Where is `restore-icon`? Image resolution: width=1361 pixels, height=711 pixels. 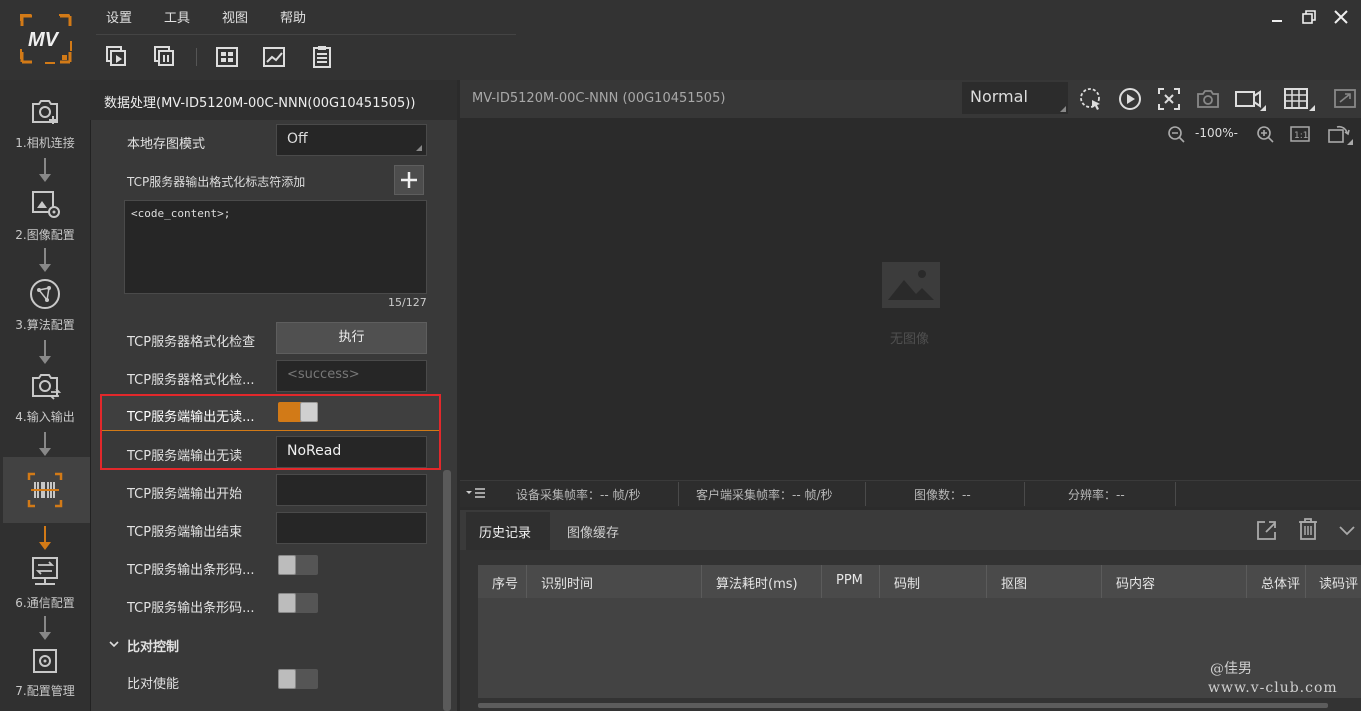 restore-icon is located at coordinates (1309, 17).